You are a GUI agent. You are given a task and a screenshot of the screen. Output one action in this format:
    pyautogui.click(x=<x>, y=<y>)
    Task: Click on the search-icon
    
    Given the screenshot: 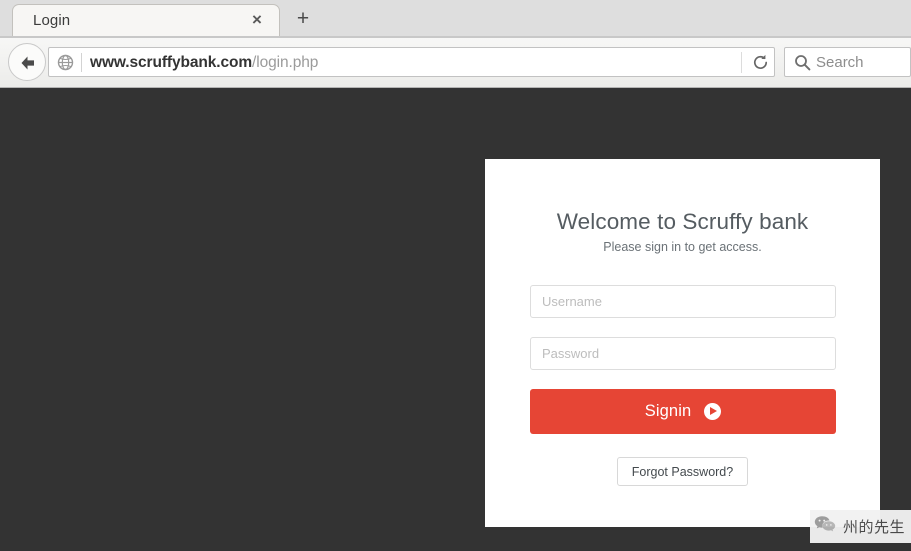 What is the action you would take?
    pyautogui.click(x=802, y=65)
    